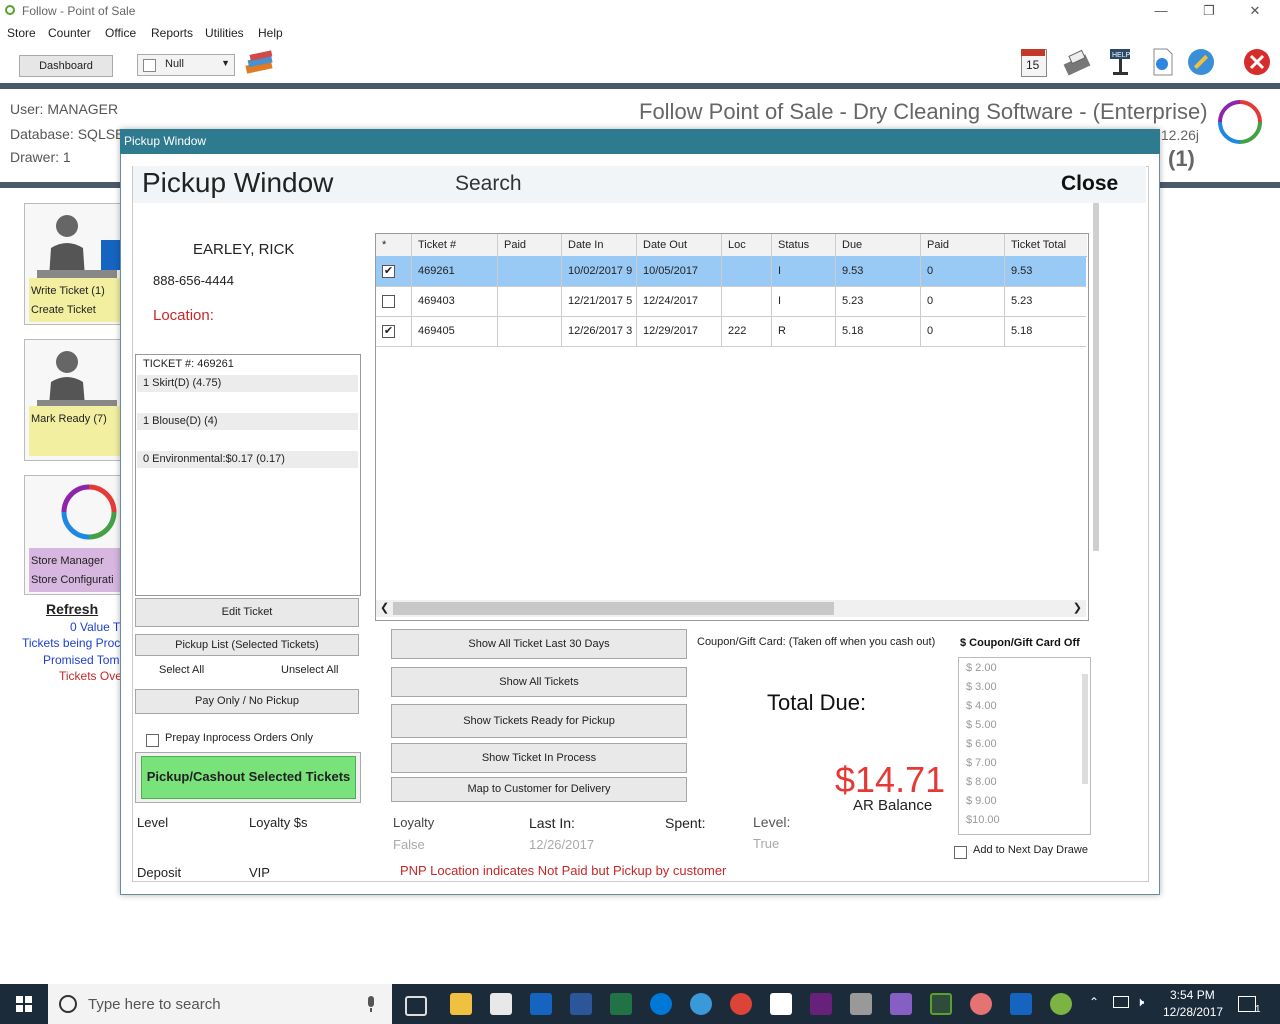  Describe the element at coordinates (983, 820) in the screenshot. I see `coupon-option: $10.00` at that location.